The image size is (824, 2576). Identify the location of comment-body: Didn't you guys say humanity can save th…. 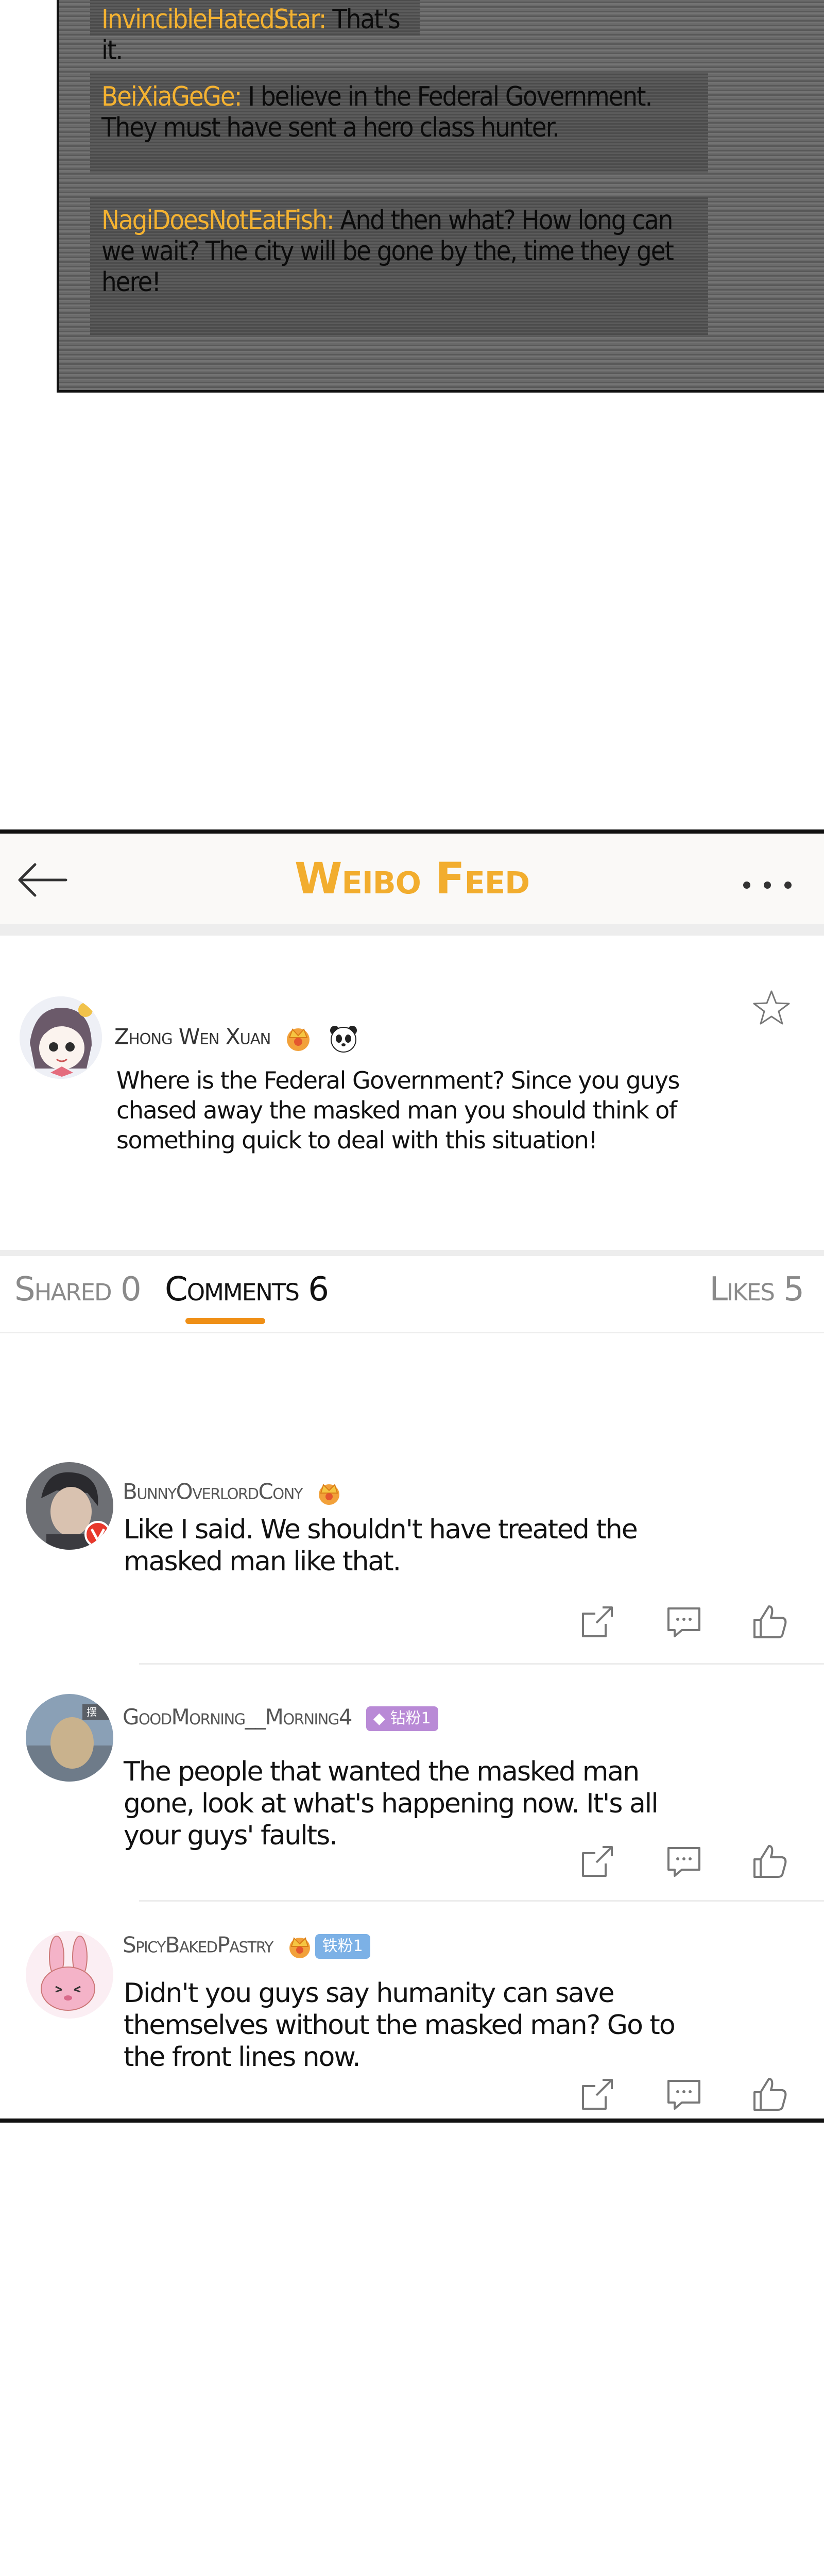
(400, 2025).